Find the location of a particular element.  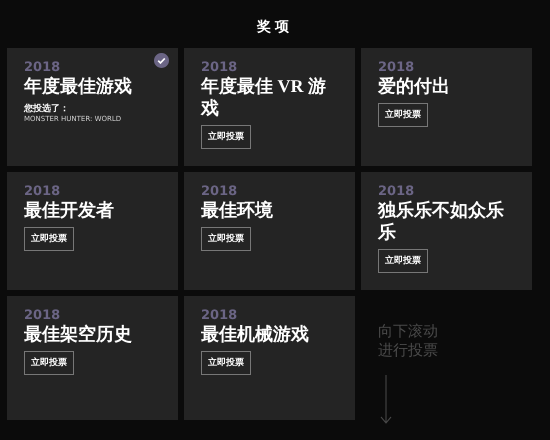

award-title: 独乐乐不如众乐乐 is located at coordinates (441, 221).